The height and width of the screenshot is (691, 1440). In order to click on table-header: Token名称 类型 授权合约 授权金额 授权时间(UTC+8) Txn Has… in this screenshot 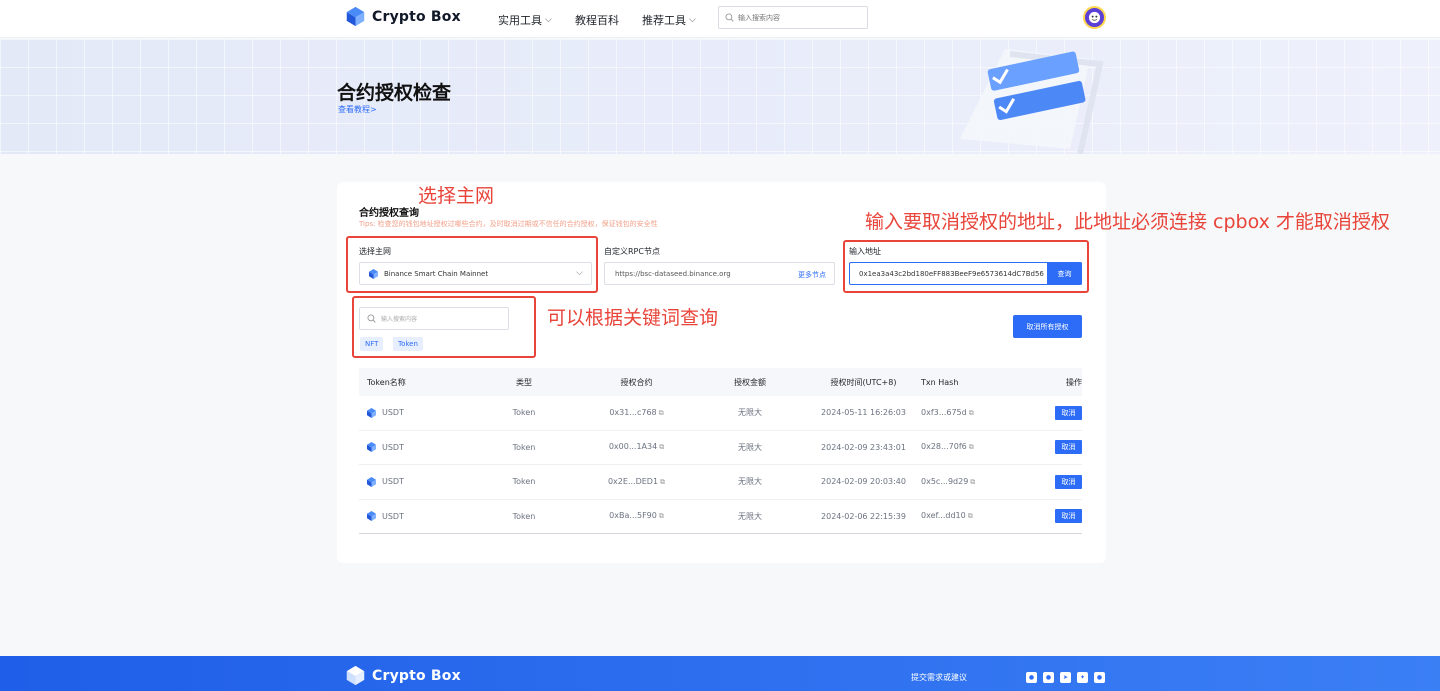, I will do `click(720, 382)`.